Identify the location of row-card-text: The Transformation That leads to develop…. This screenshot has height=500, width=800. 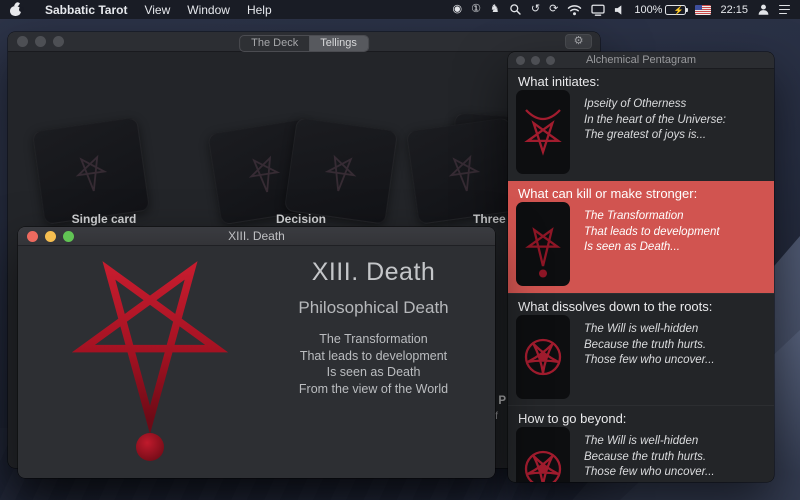
(652, 231).